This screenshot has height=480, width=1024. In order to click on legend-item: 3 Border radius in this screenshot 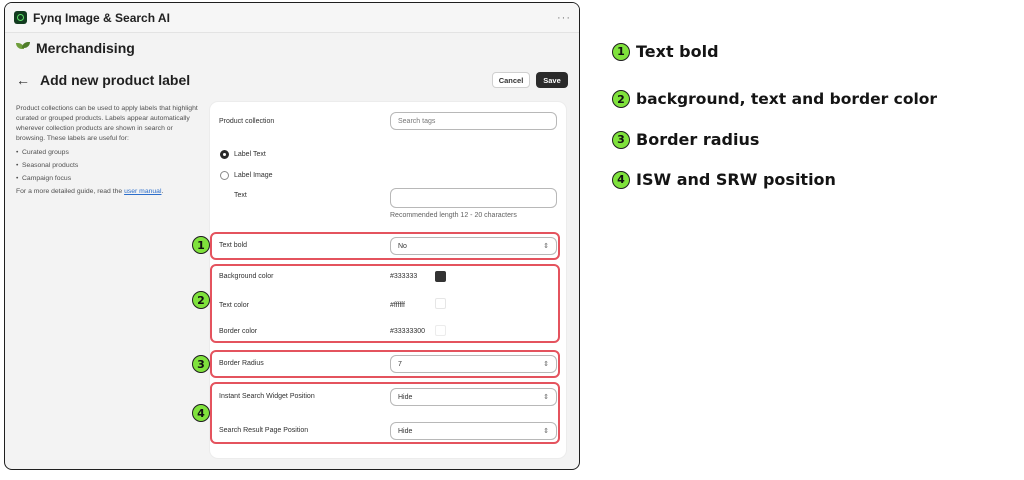, I will do `click(685, 139)`.